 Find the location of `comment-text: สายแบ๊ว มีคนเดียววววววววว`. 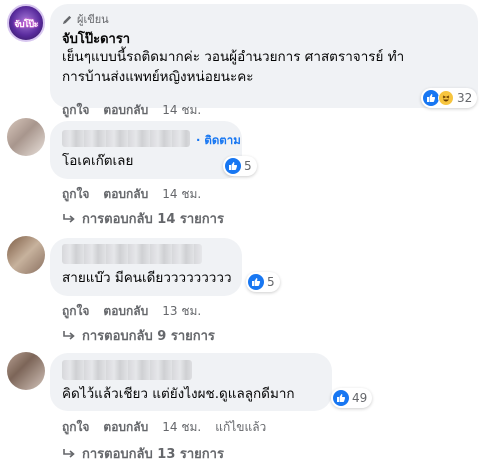

comment-text: สายแบ๊ว มีคนเดียววววววววว is located at coordinates (147, 278).